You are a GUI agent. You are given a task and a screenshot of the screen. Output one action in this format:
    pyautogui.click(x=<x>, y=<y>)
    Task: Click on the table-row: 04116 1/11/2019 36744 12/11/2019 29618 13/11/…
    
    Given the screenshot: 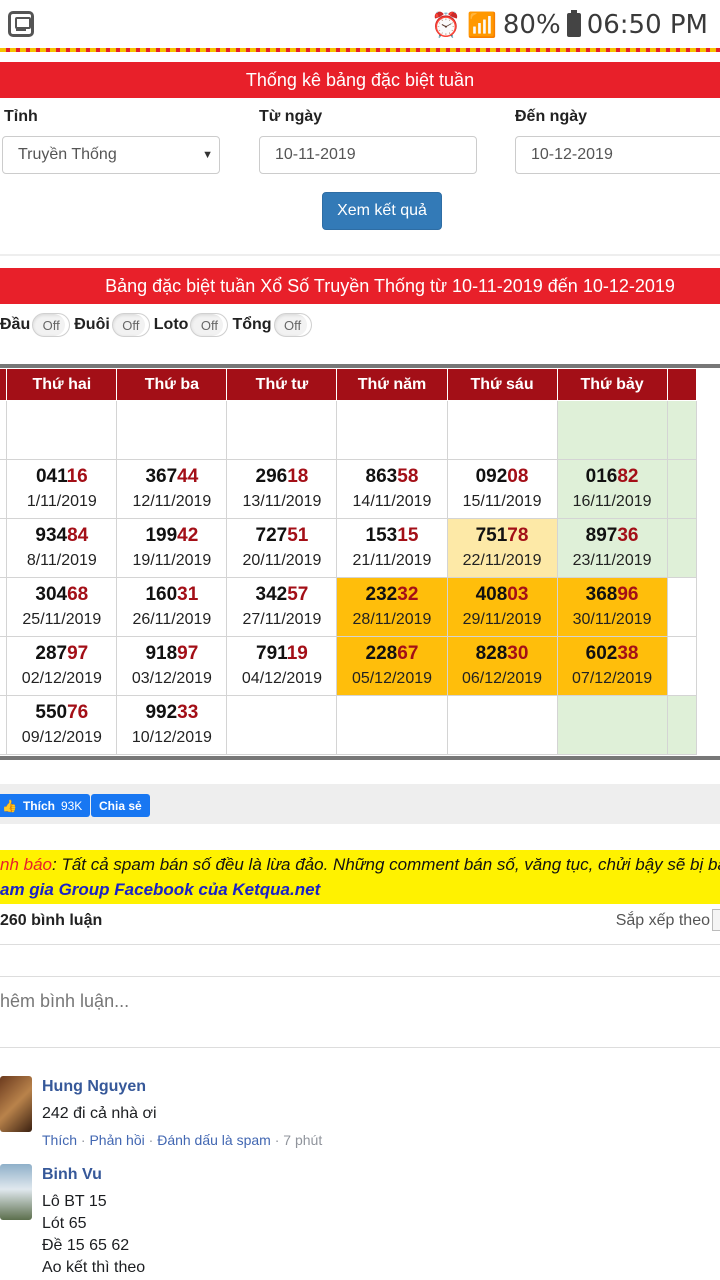 What is the action you would take?
    pyautogui.click(x=349, y=489)
    